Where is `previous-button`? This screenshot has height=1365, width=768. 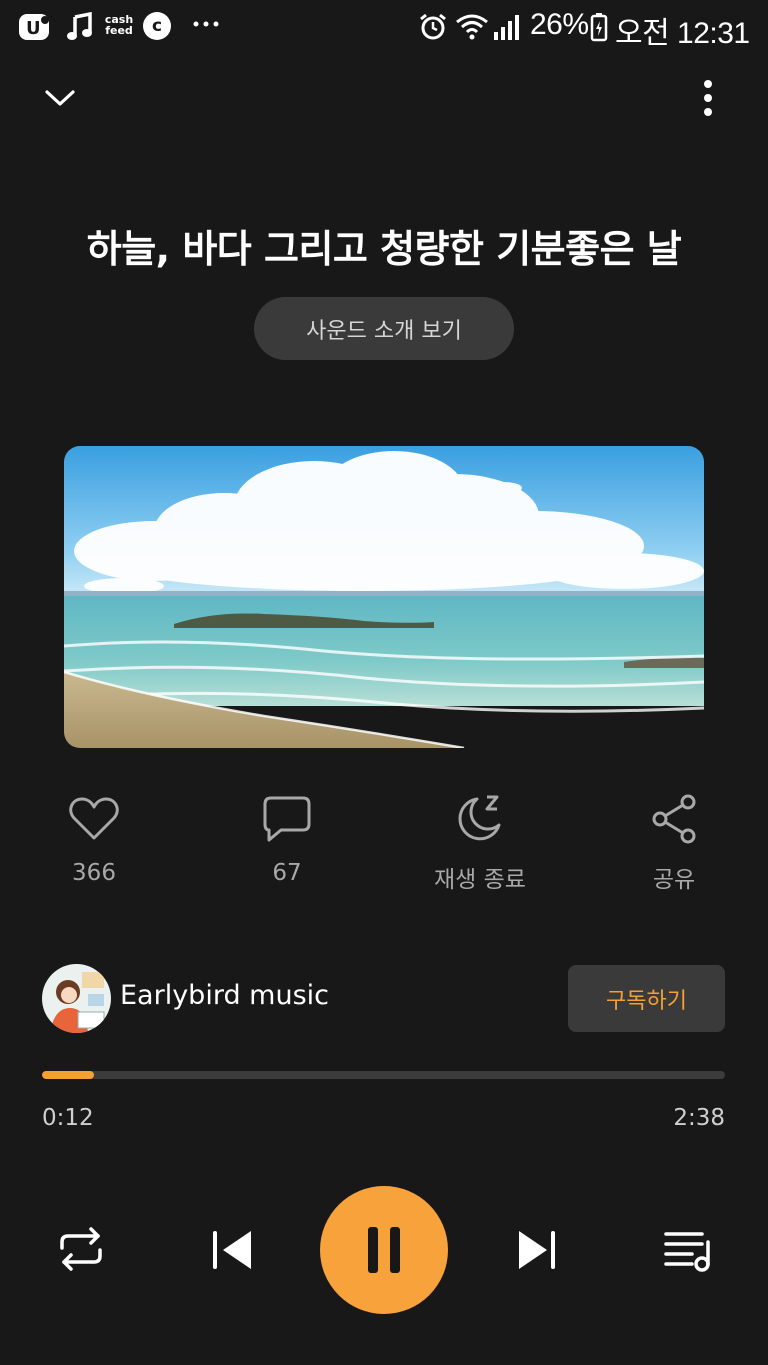 previous-button is located at coordinates (231, 1250).